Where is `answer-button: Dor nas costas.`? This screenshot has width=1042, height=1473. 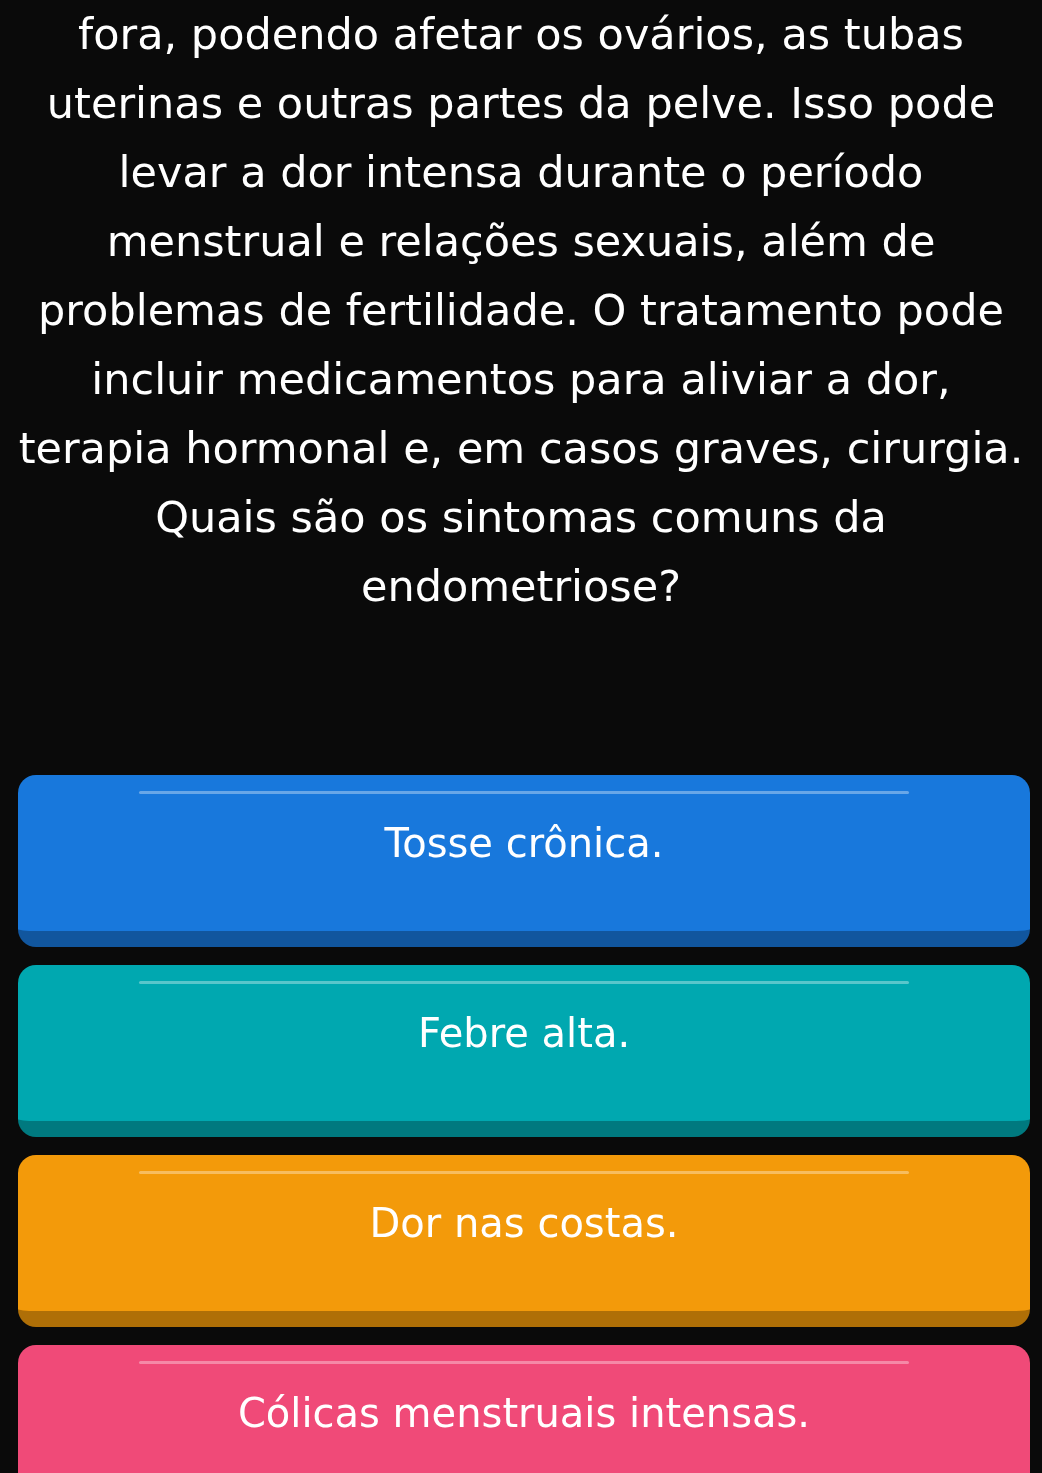
answer-button: Dor nas costas. is located at coordinates (524, 1241).